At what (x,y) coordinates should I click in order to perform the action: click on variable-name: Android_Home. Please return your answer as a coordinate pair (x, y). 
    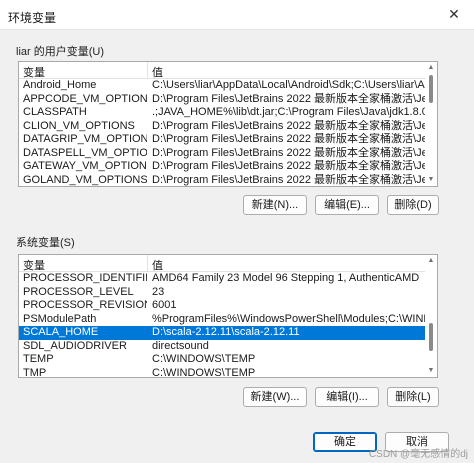
    Looking at the image, I should click on (60, 85).